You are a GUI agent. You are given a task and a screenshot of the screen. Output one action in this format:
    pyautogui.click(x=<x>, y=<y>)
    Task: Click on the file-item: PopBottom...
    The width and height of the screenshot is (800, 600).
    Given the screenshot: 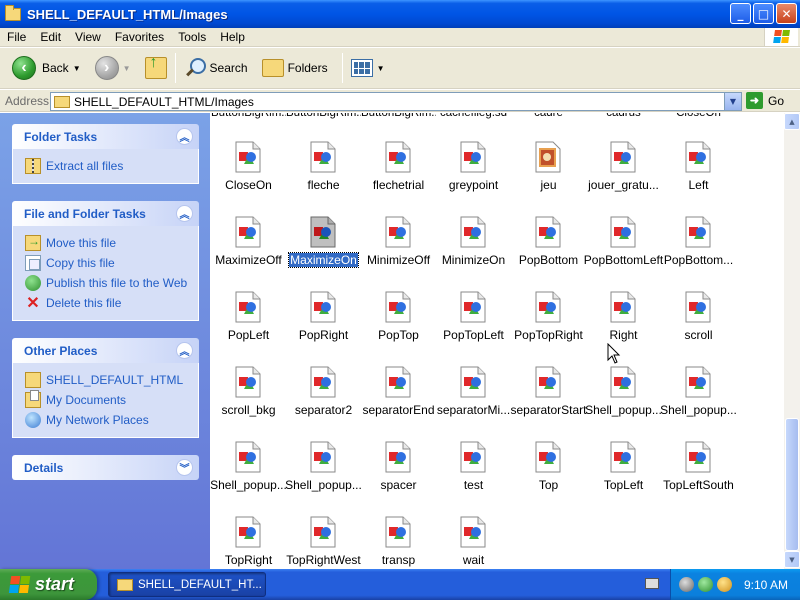 What is the action you would take?
    pyautogui.click(x=698, y=251)
    